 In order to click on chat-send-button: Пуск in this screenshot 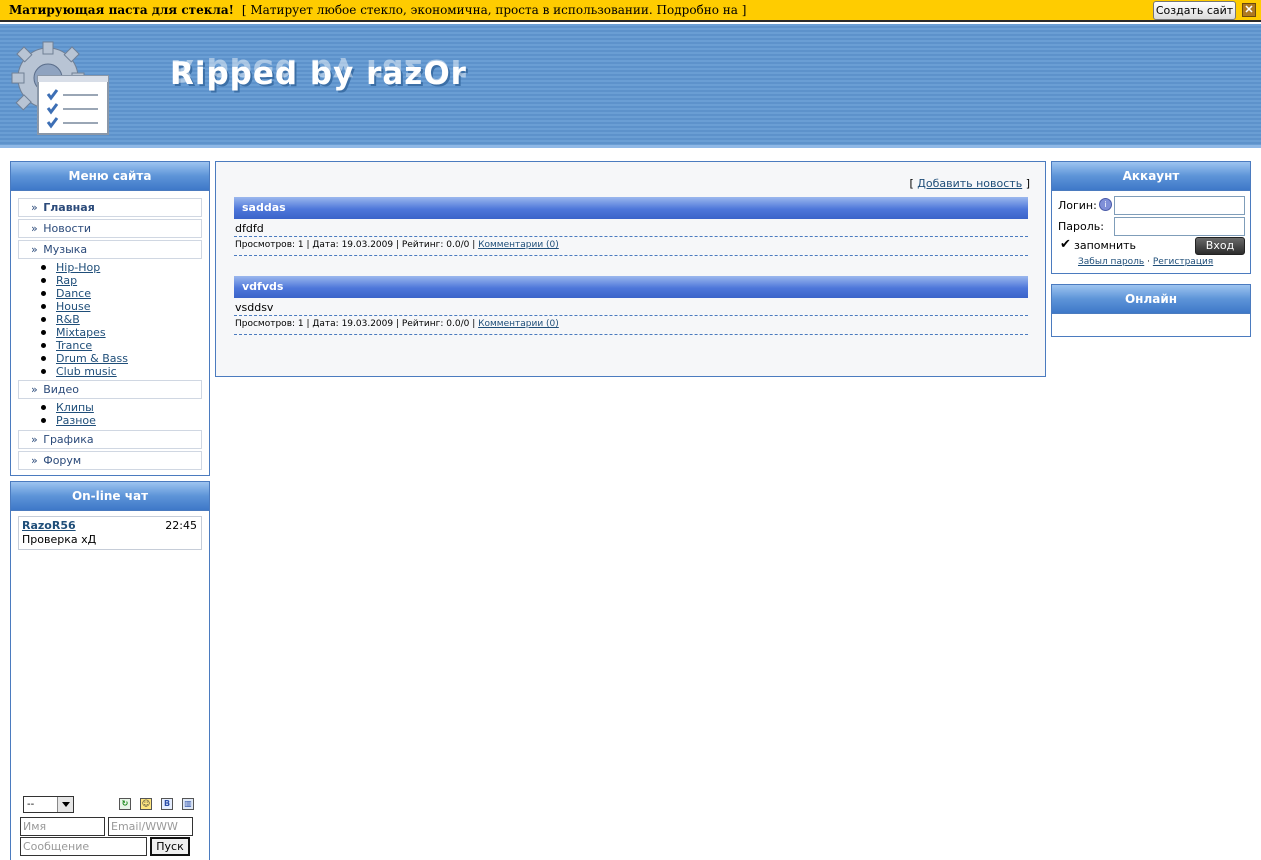, I will do `click(170, 846)`.